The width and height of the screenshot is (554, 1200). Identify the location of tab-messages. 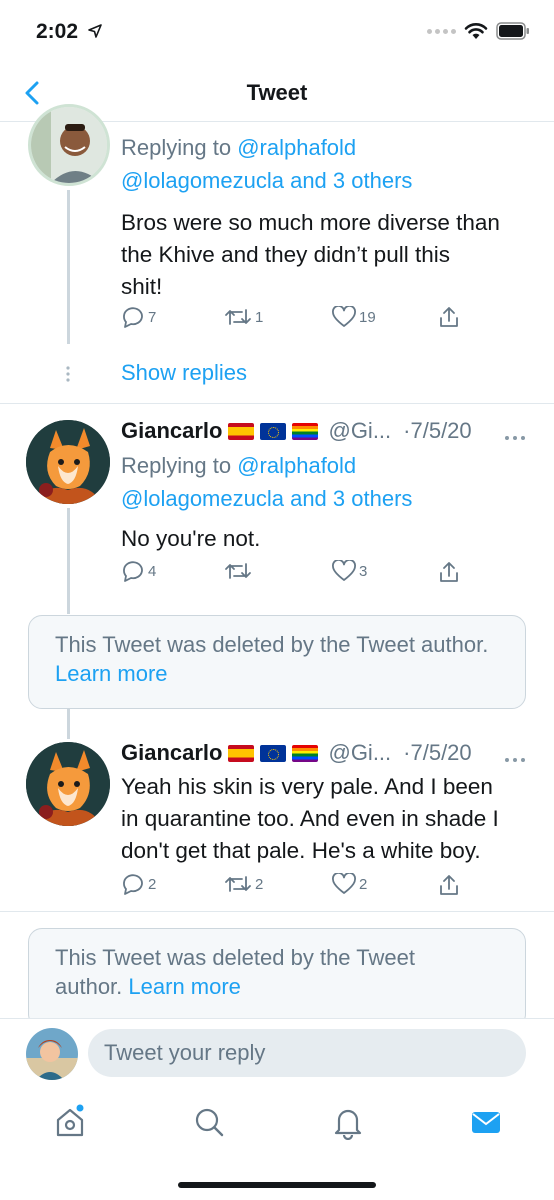
(486, 1122).